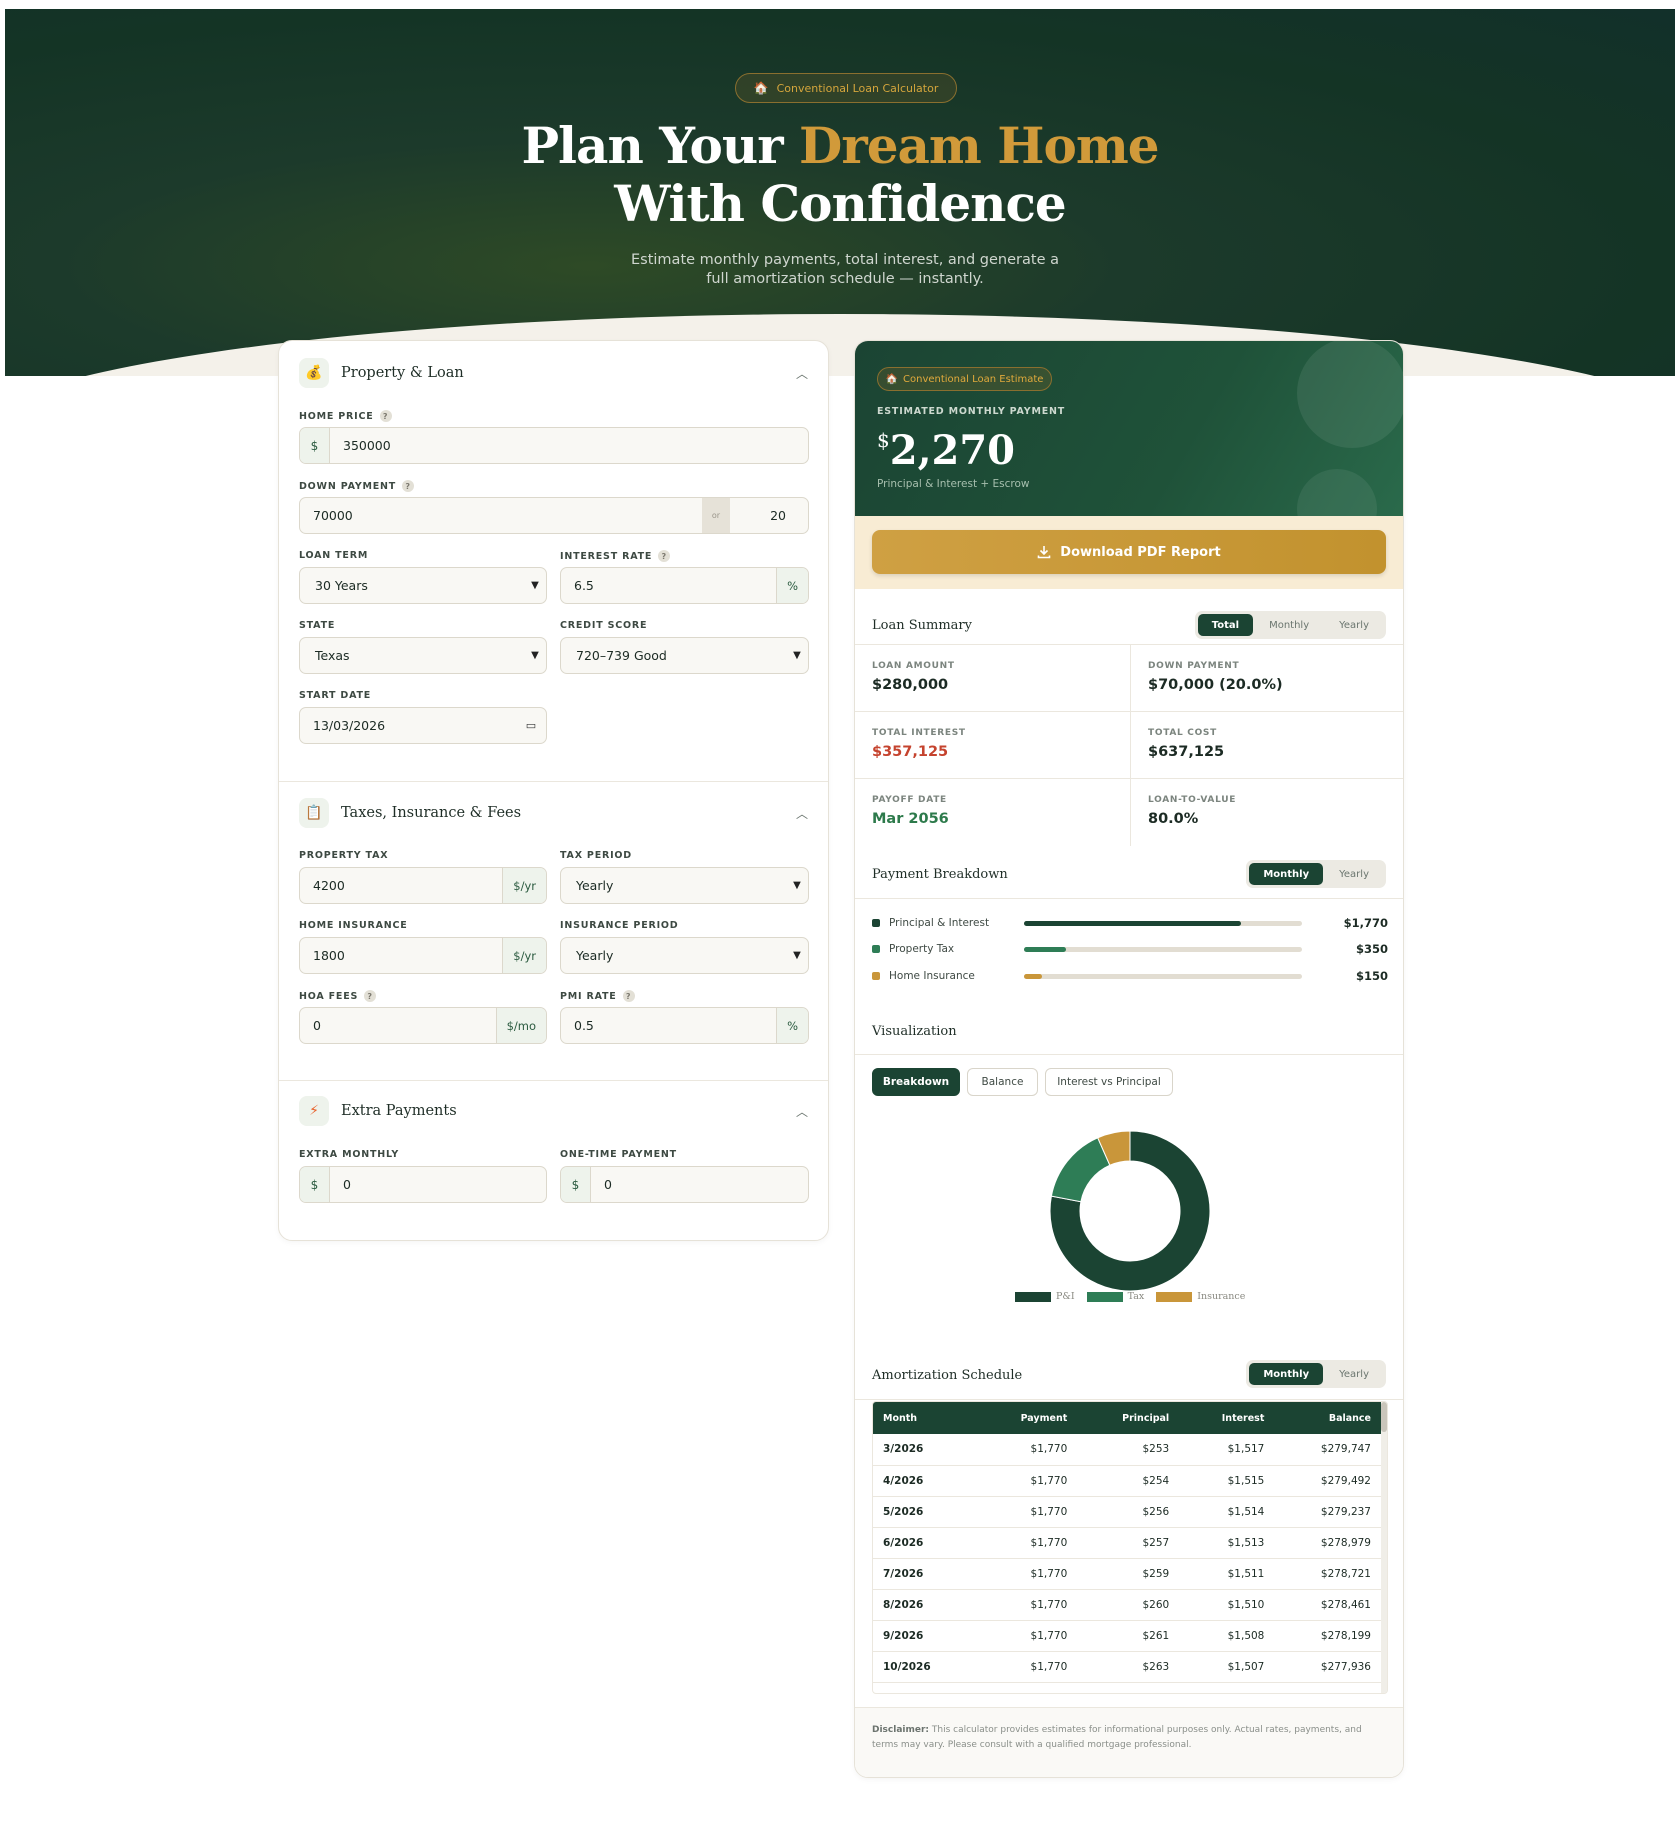 The image size is (1680, 1837). I want to click on legend-swatch, so click(1033, 1296).